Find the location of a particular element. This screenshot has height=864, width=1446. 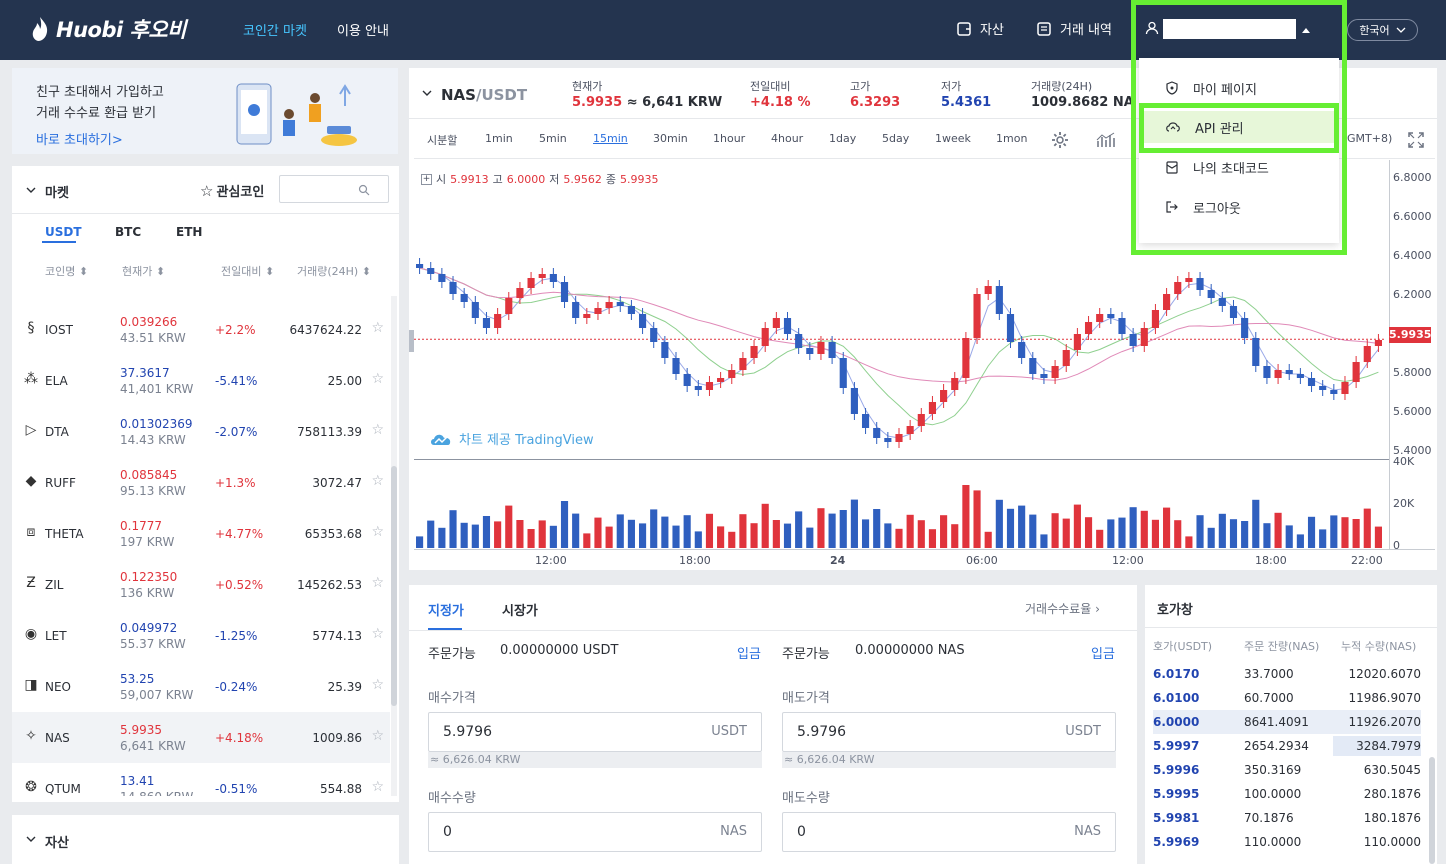

indicators-icon is located at coordinates (1106, 140).